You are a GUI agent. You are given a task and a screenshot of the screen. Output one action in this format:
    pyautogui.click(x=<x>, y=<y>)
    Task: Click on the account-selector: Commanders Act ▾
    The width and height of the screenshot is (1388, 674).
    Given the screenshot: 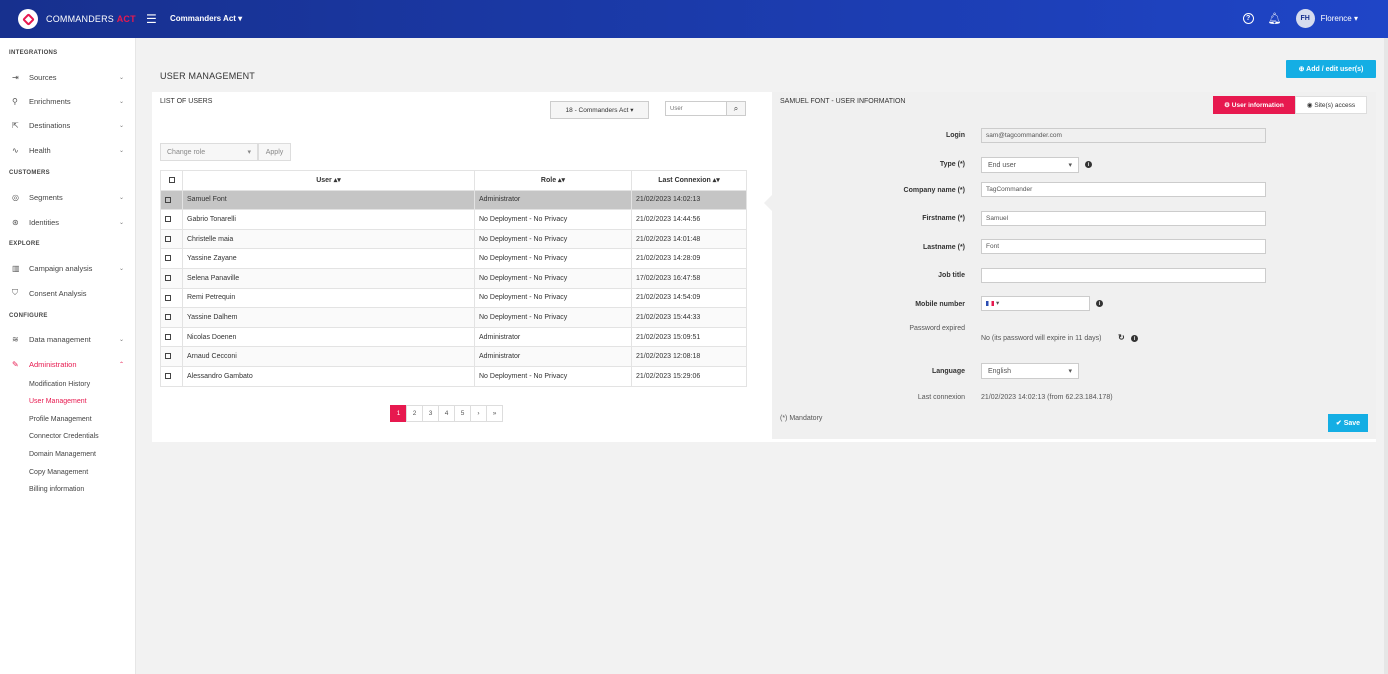 What is the action you would take?
    pyautogui.click(x=206, y=18)
    